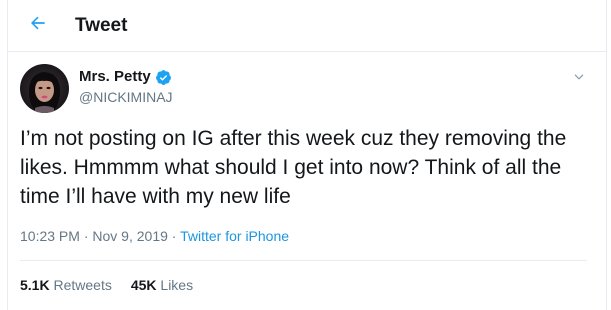  I want to click on user-display-name: Mrs. Petty, so click(125, 77).